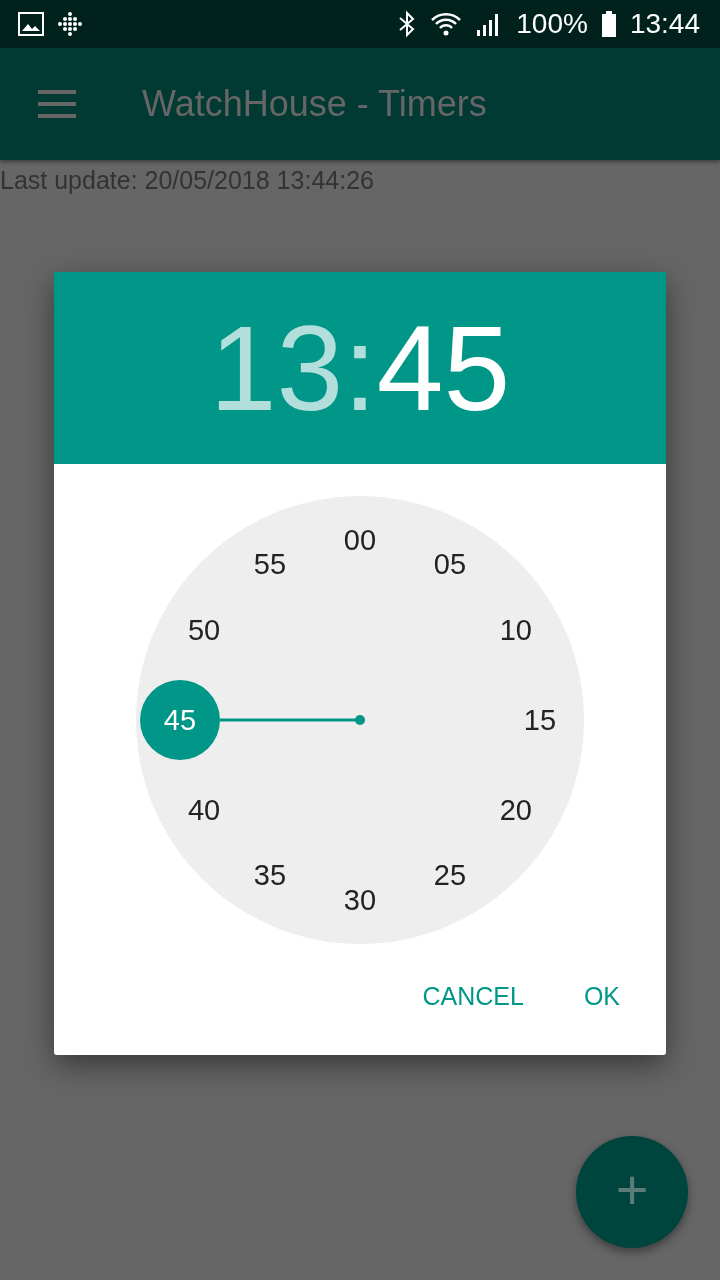 The image size is (720, 1280). Describe the element at coordinates (608, 24) in the screenshot. I see `battery-icon` at that location.